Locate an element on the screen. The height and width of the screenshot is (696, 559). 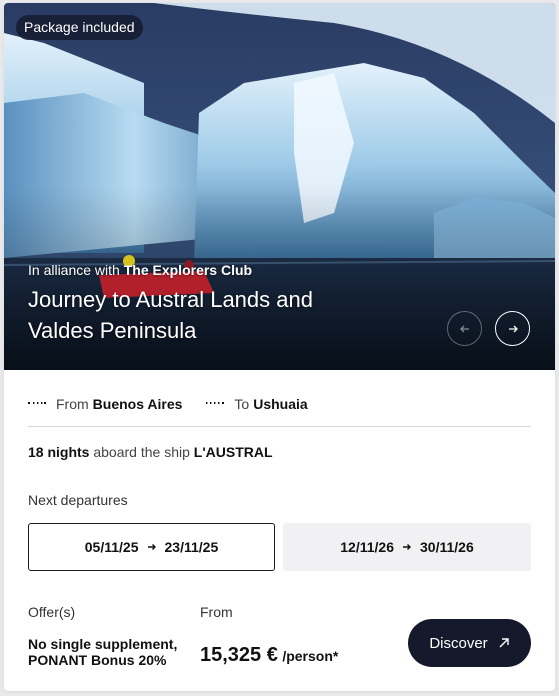
to-port: Ushuaia is located at coordinates (280, 404).